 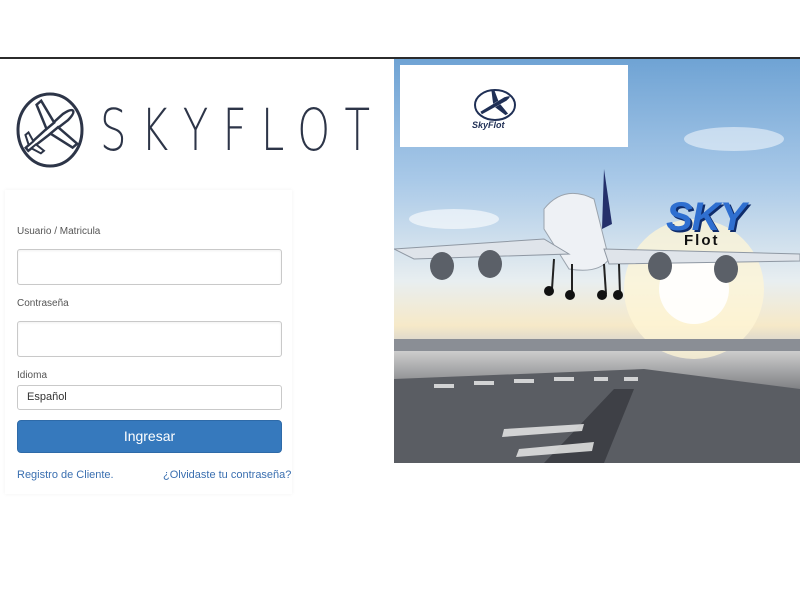 I want to click on login-button: Ingresar, so click(x=149, y=436).